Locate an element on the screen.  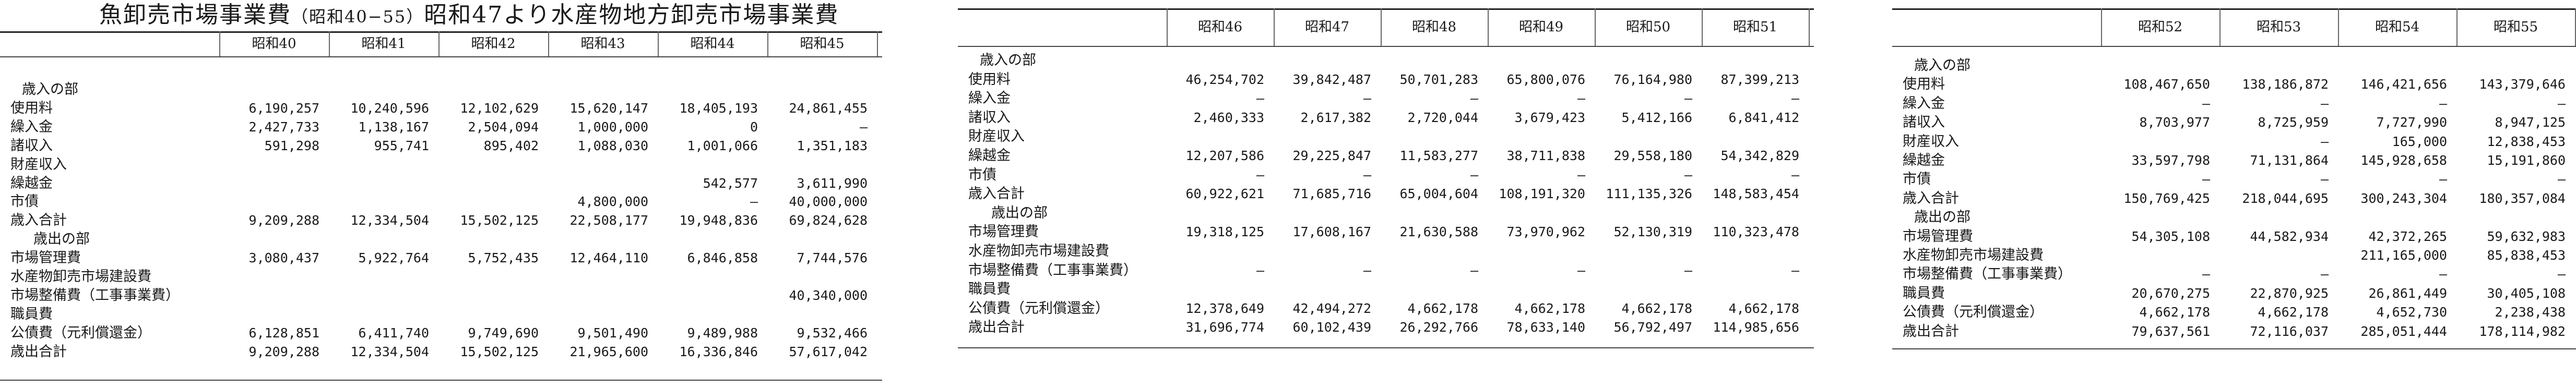
value-cell: 24,861,455 is located at coordinates (828, 108).